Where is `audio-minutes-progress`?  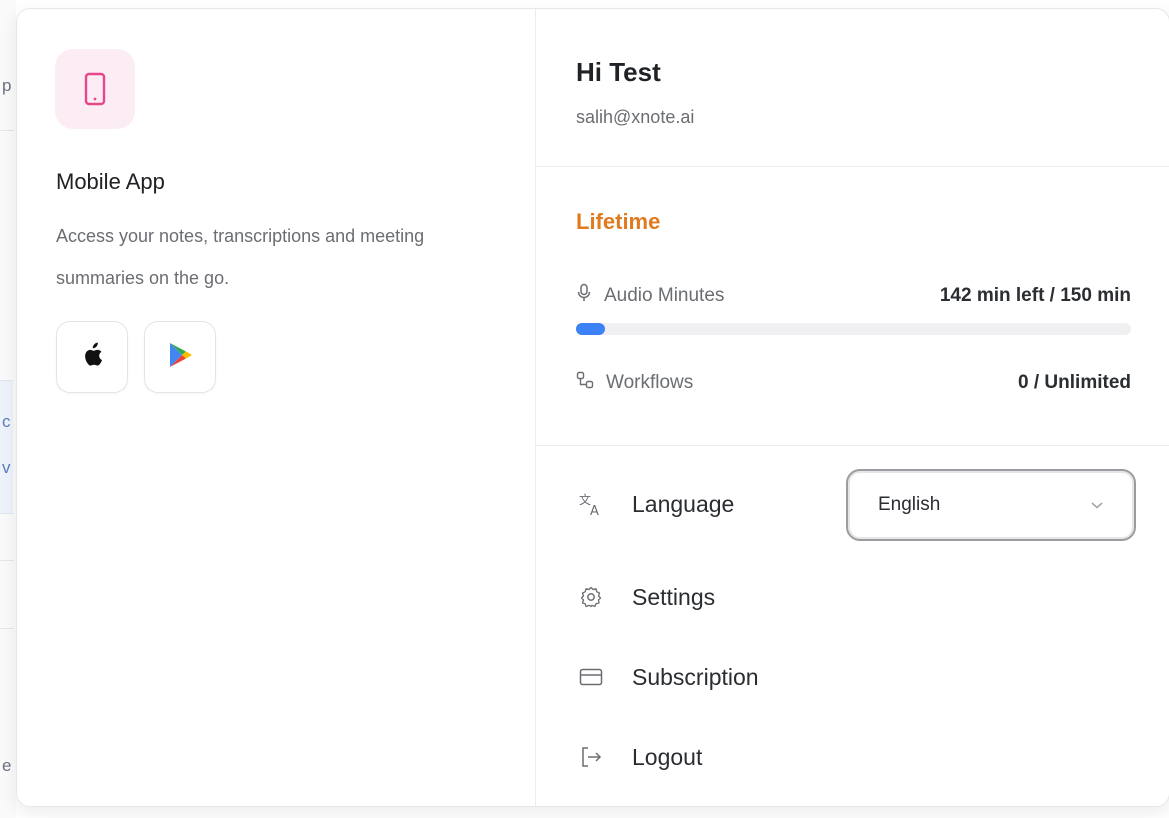 audio-minutes-progress is located at coordinates (853, 329).